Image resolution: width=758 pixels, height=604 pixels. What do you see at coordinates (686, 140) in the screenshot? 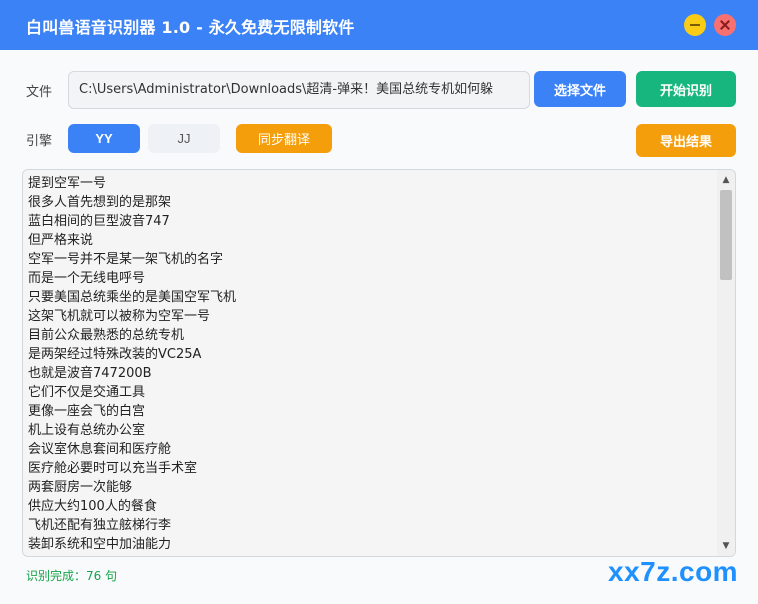
I see `export-results-button: 导出结果` at bounding box center [686, 140].